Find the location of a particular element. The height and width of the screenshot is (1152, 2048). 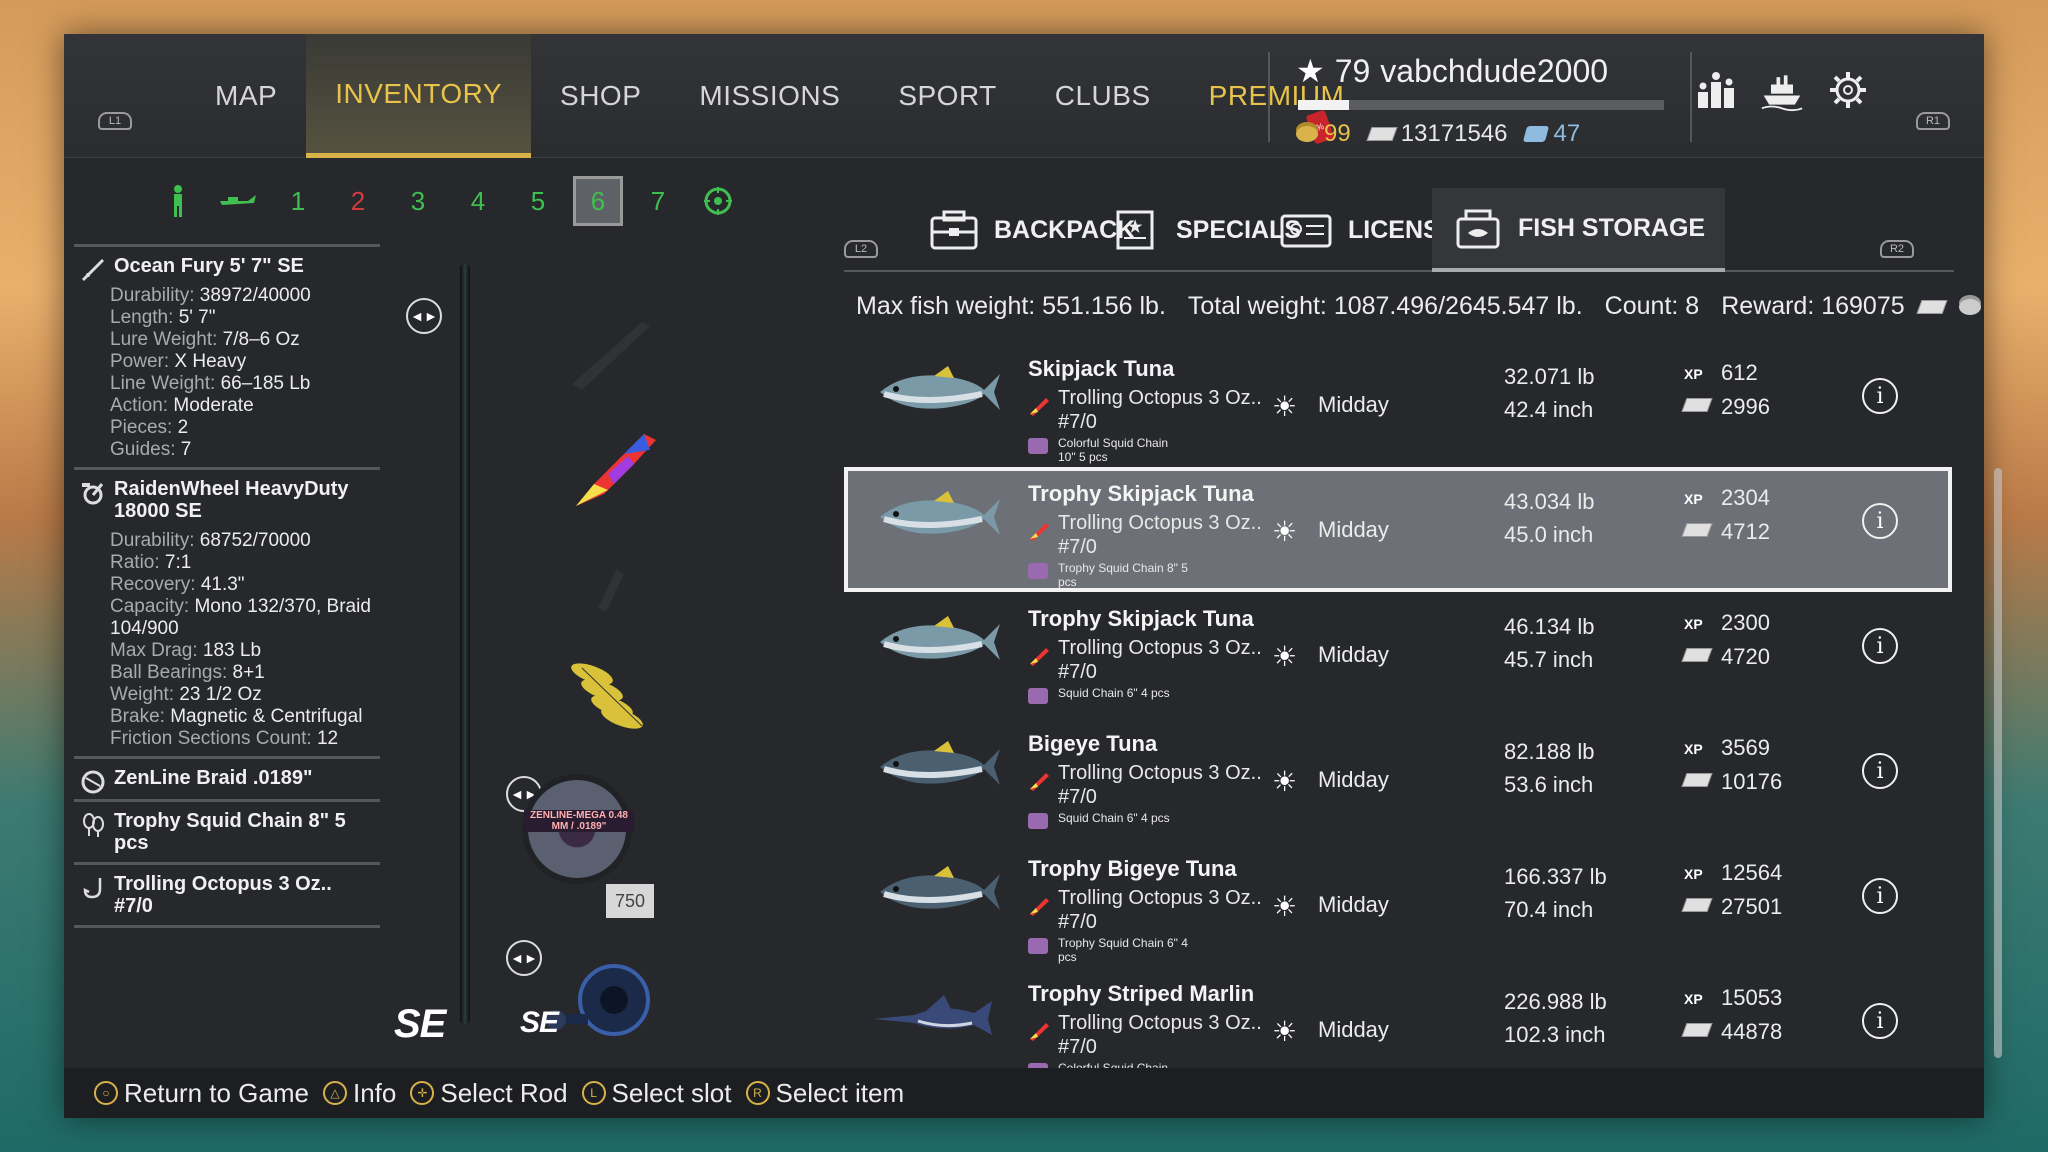

rod-slot-6: 6 is located at coordinates (598, 201).